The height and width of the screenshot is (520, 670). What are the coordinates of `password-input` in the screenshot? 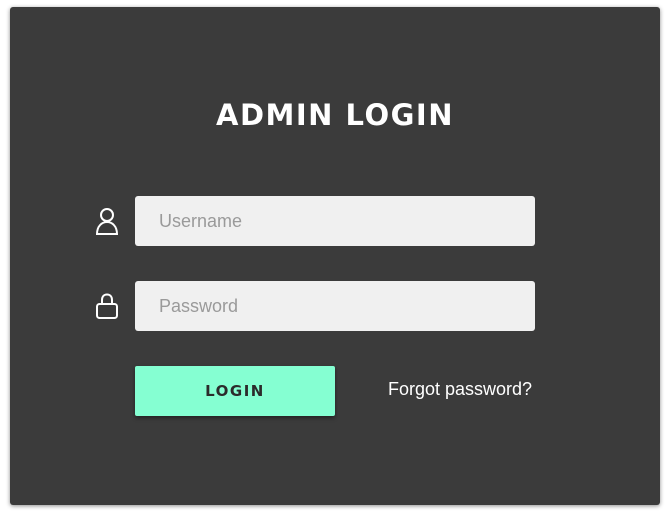 It's located at (335, 306).